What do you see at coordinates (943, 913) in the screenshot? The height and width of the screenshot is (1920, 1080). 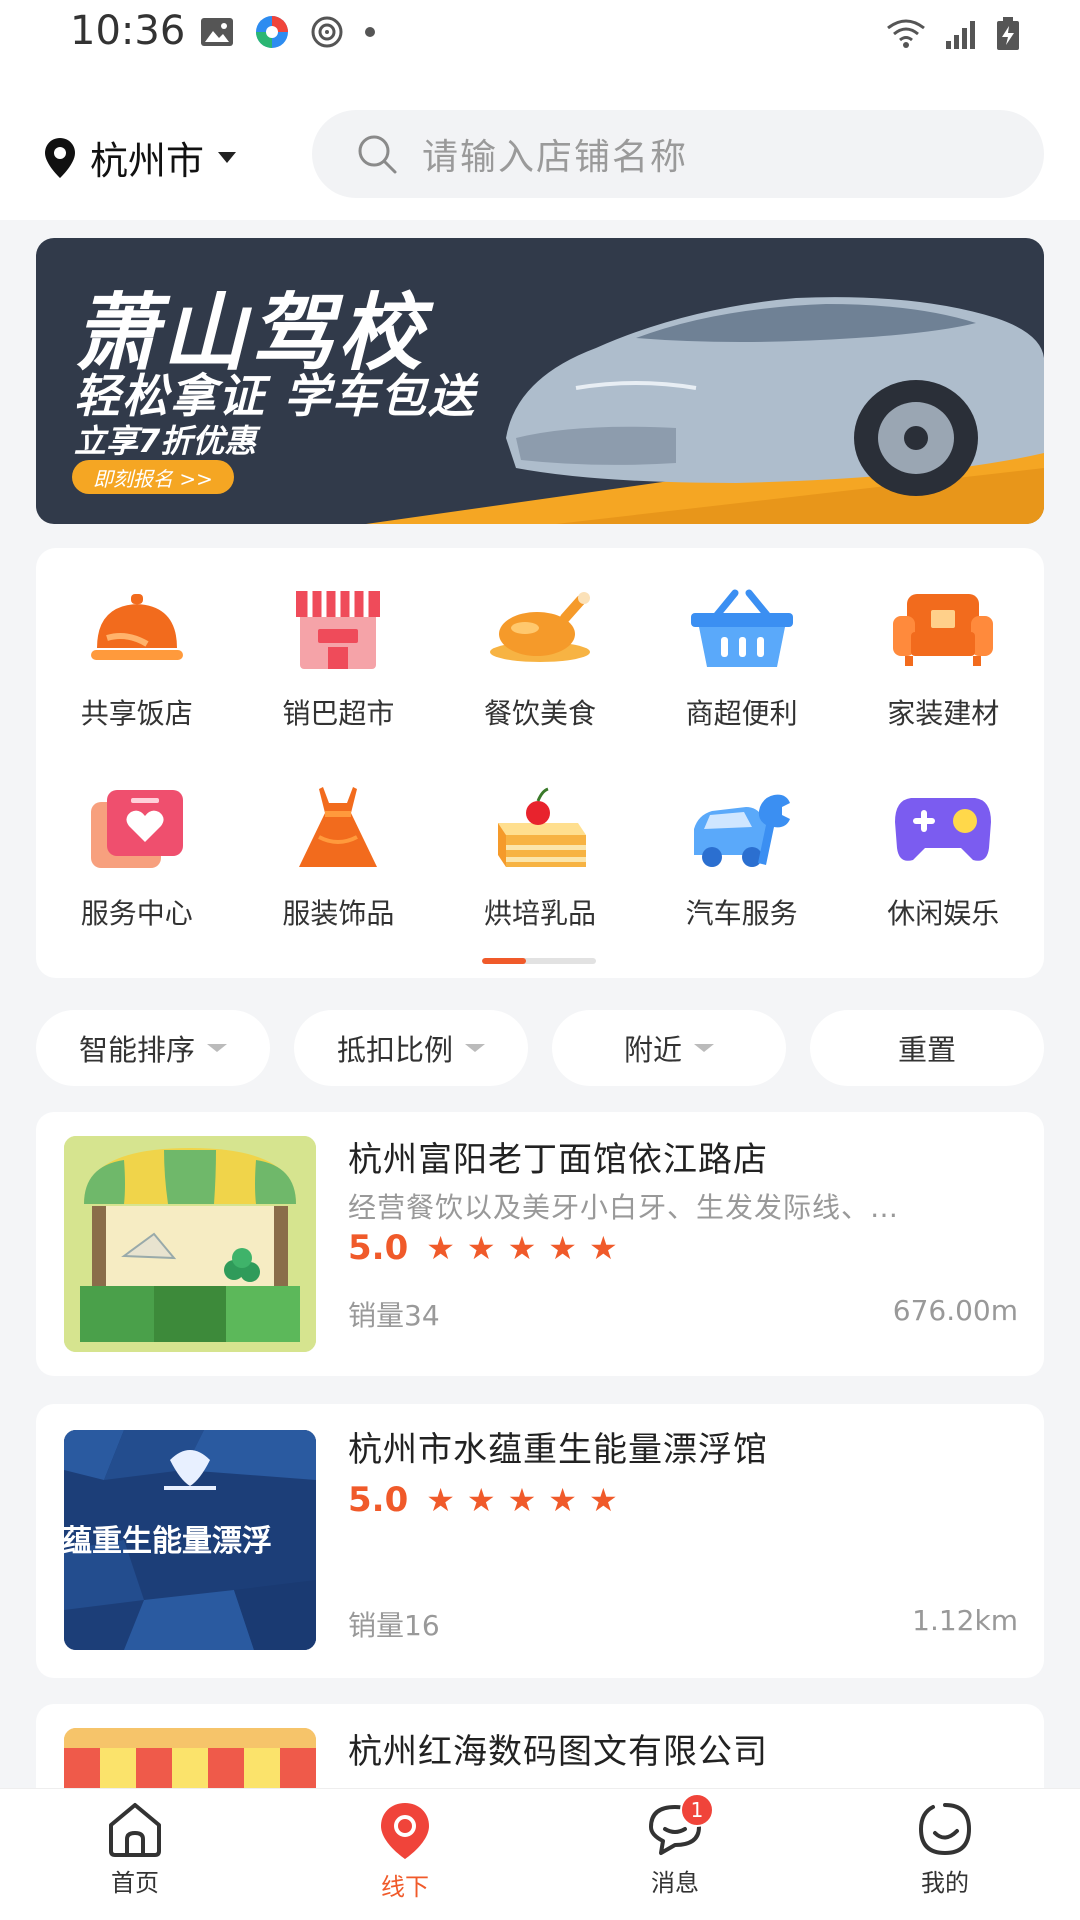 I see `category-label: 休闲娱乐` at bounding box center [943, 913].